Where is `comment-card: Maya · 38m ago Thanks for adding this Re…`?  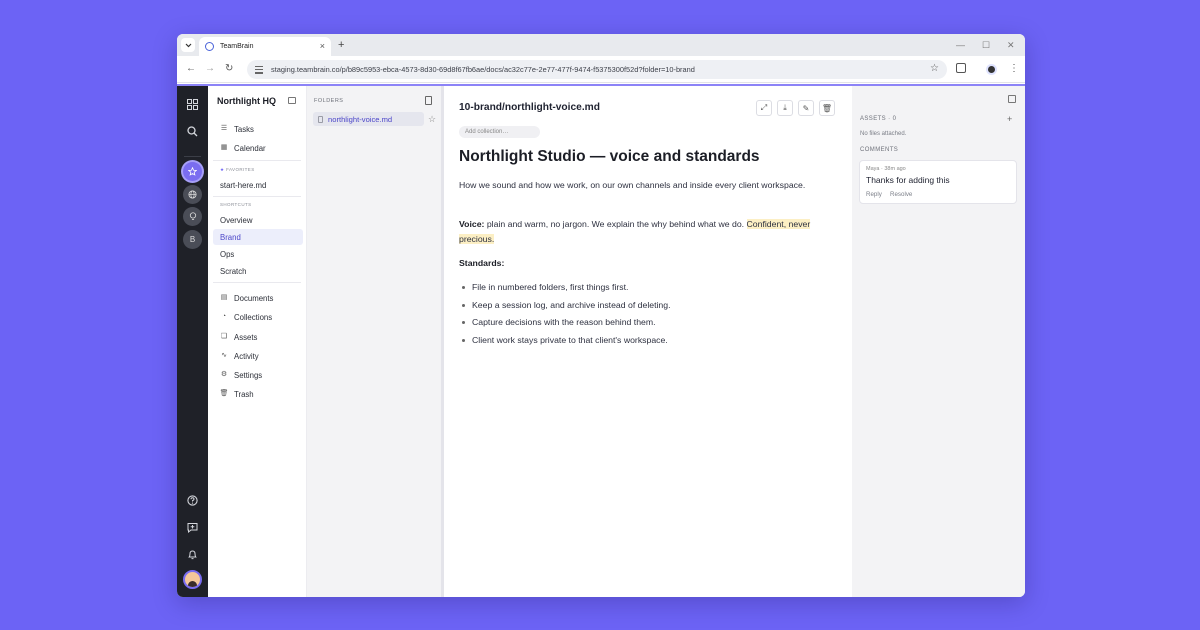
comment-card: Maya · 38m ago Thanks for adding this Re… is located at coordinates (938, 182).